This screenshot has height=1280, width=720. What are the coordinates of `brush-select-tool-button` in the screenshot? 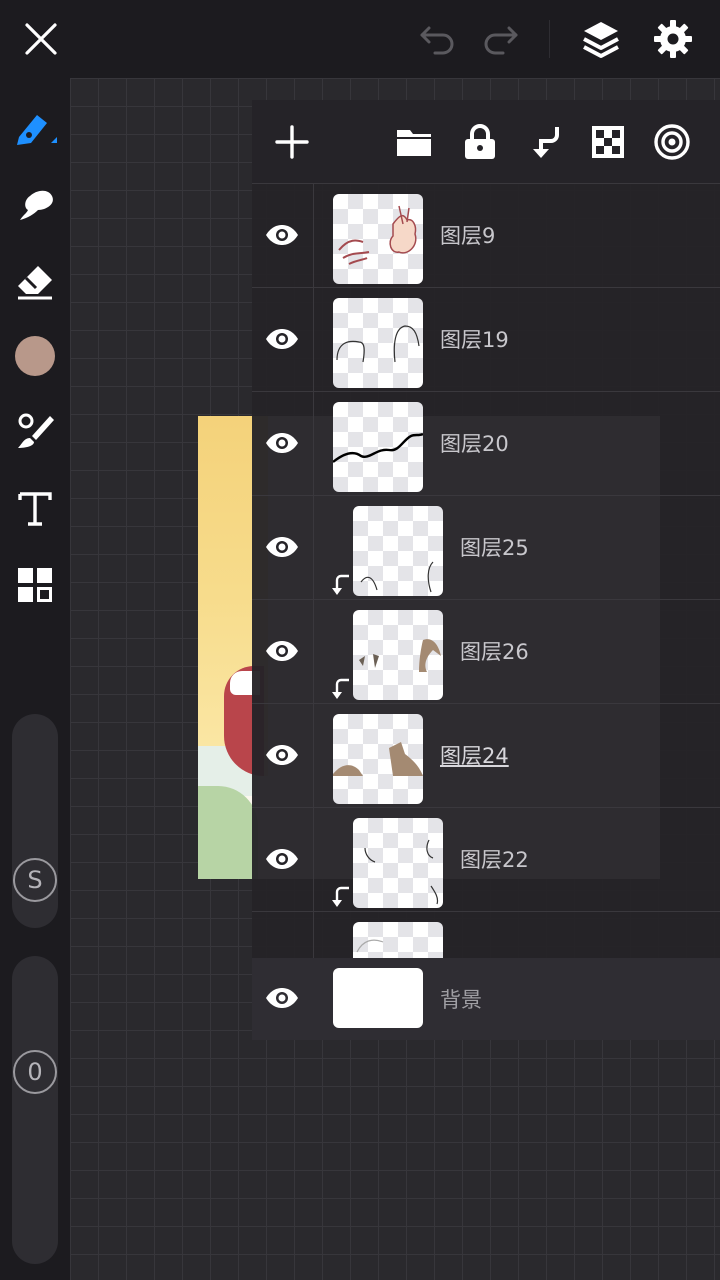 It's located at (35, 431).